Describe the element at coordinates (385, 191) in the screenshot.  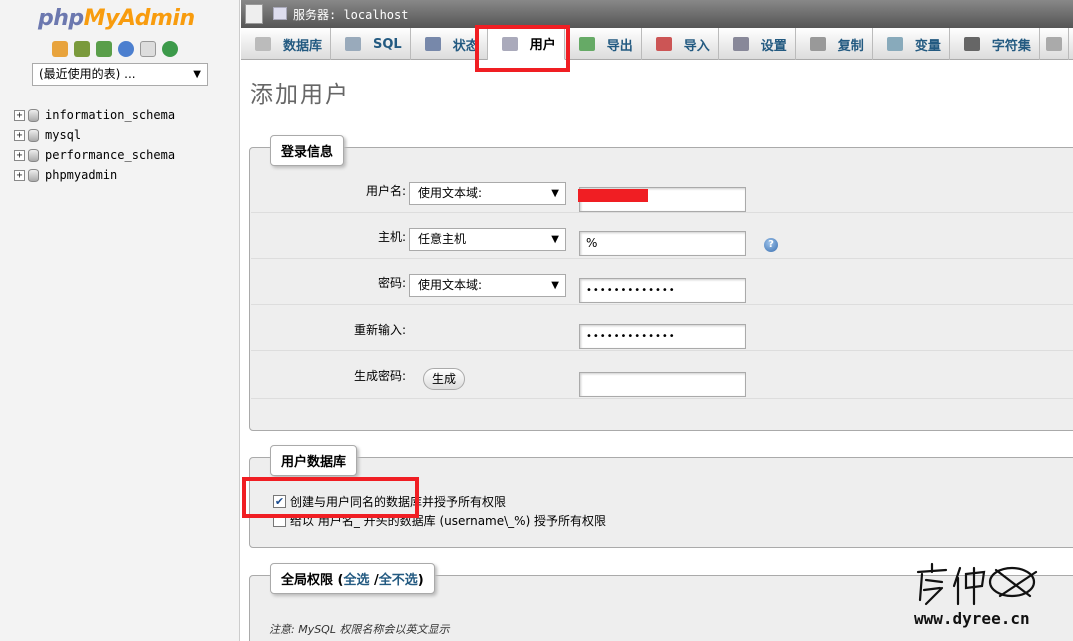
I see `username-label: 用户名:` at that location.